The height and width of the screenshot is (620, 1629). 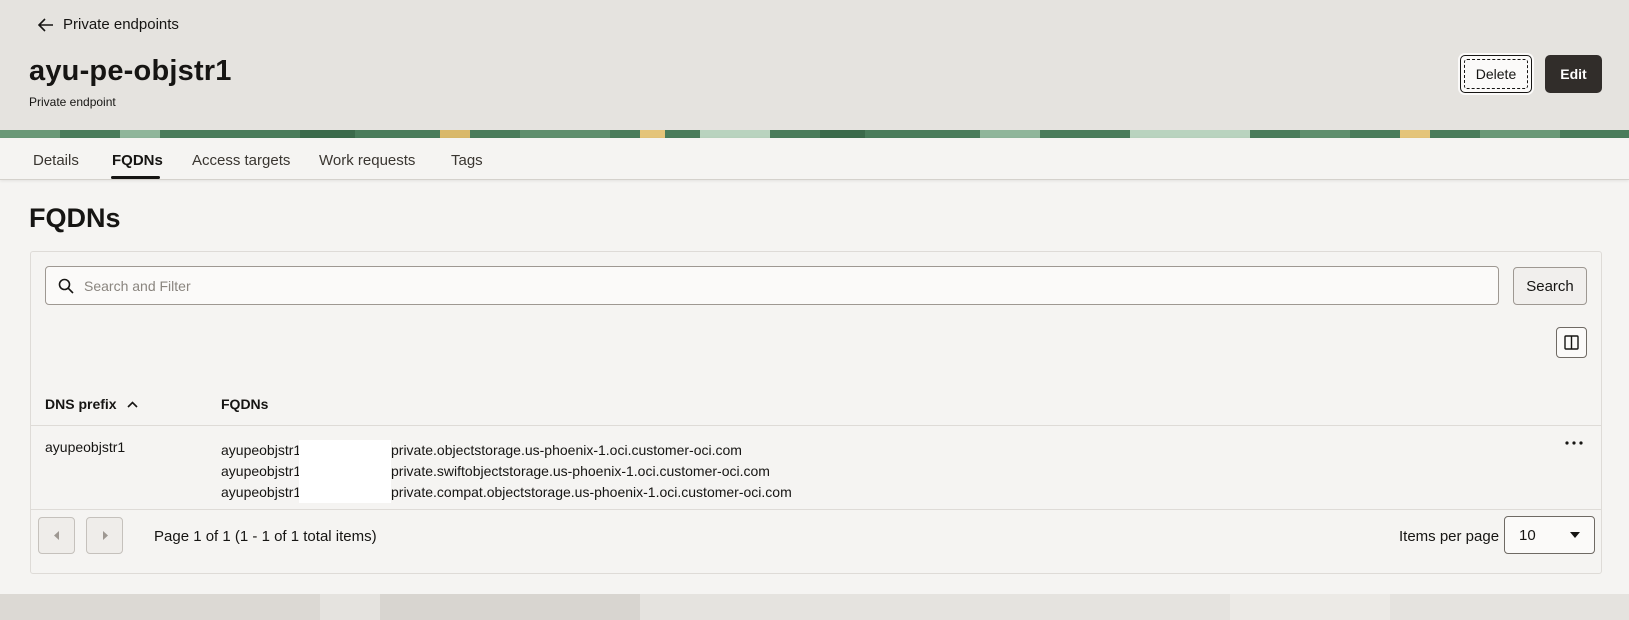 What do you see at coordinates (1573, 74) in the screenshot?
I see `edit-button: Edit` at bounding box center [1573, 74].